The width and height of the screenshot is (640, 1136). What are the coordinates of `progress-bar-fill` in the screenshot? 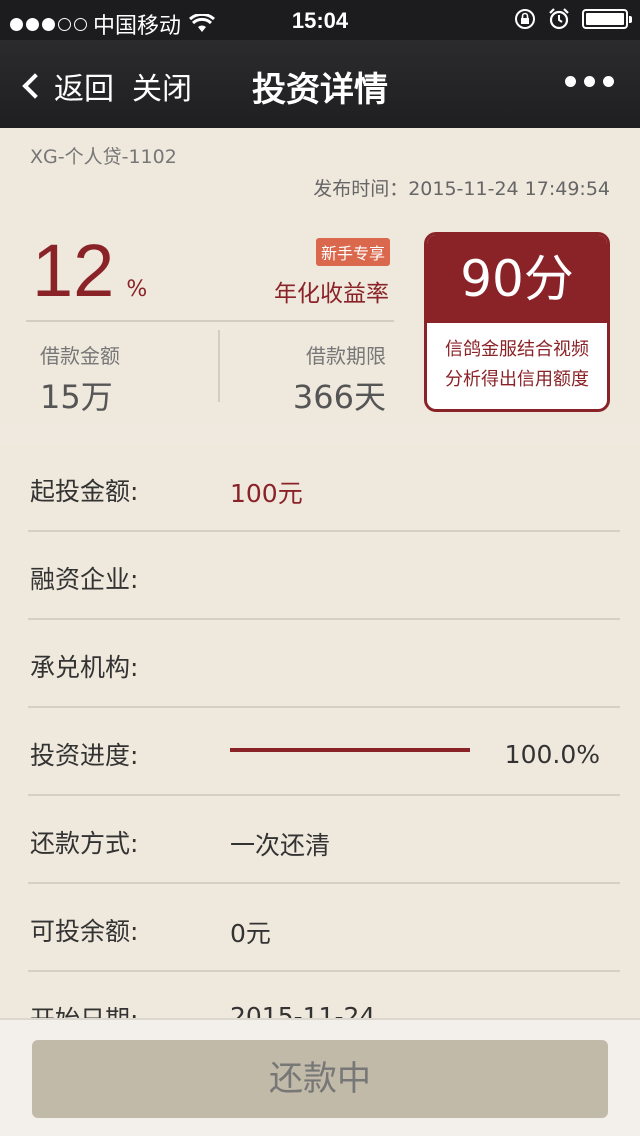 It's located at (350, 750).